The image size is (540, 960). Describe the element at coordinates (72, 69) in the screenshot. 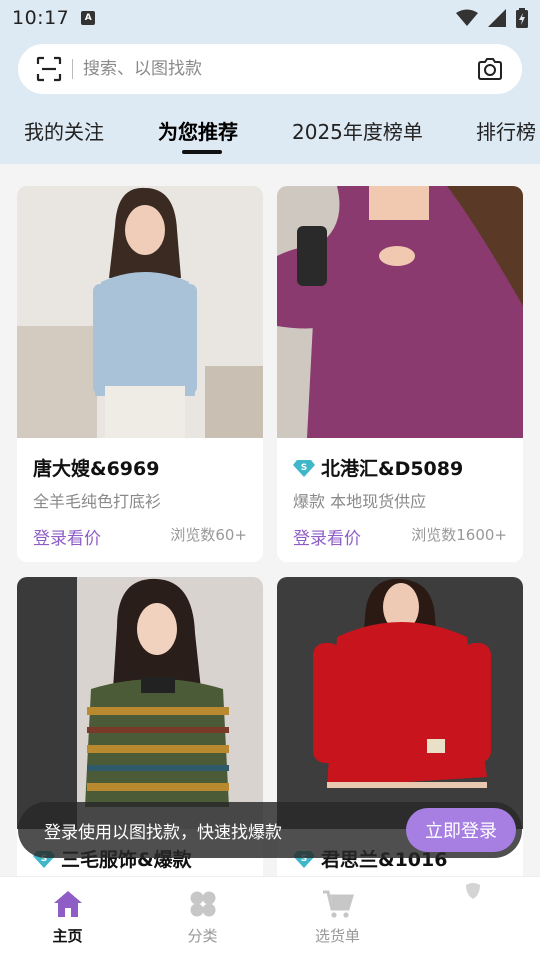

I see `search-divider` at that location.